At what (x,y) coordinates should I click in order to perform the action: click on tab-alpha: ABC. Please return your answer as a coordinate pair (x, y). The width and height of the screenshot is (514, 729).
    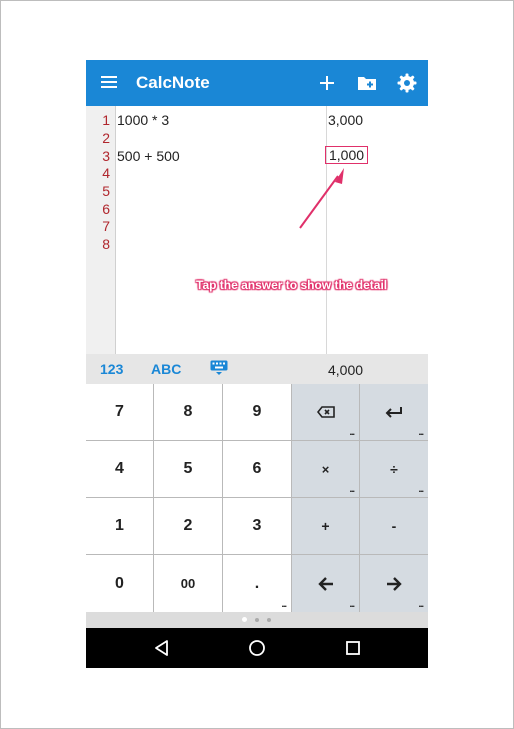
    Looking at the image, I should click on (166, 369).